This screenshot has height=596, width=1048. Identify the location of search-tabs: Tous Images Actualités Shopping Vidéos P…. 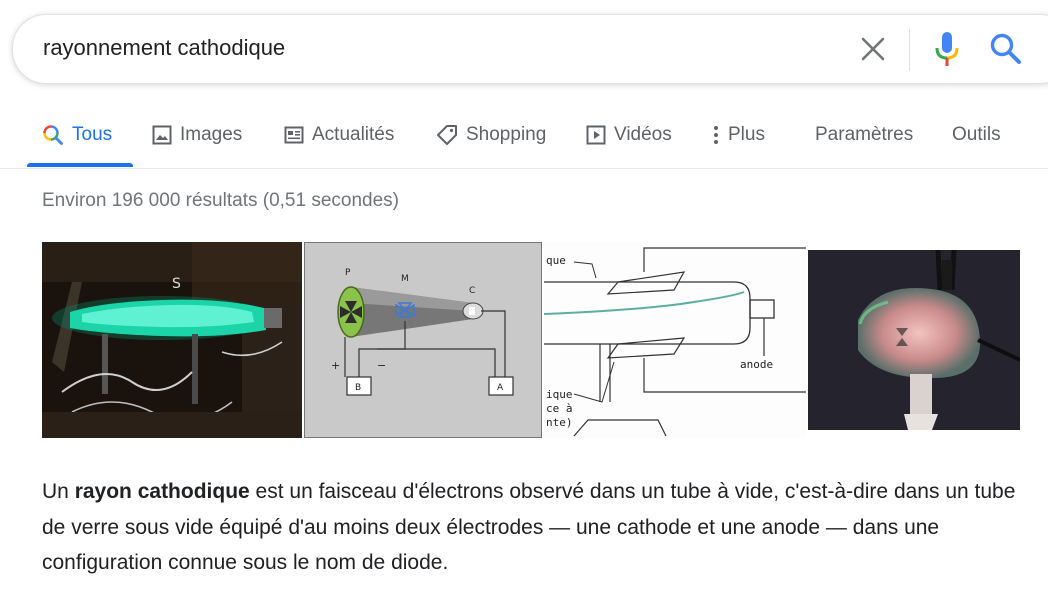
(524, 139).